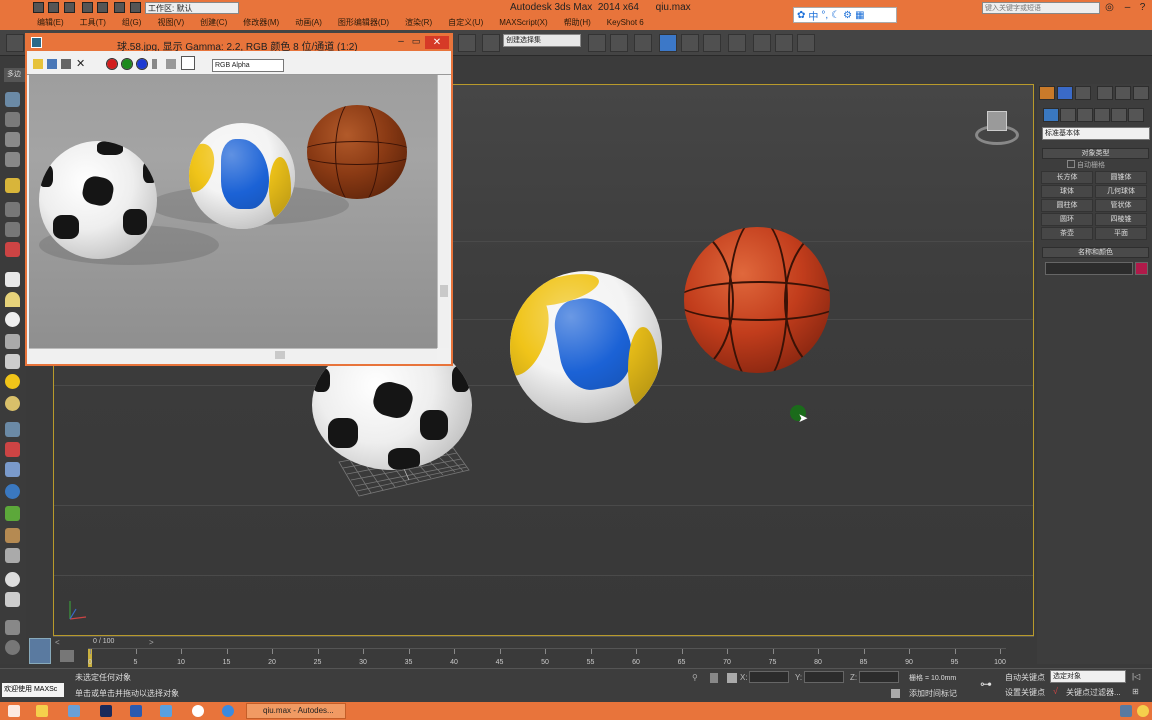 The width and height of the screenshot is (1152, 720). Describe the element at coordinates (1142, 7) in the screenshot. I see `help-icon: ?` at that location.